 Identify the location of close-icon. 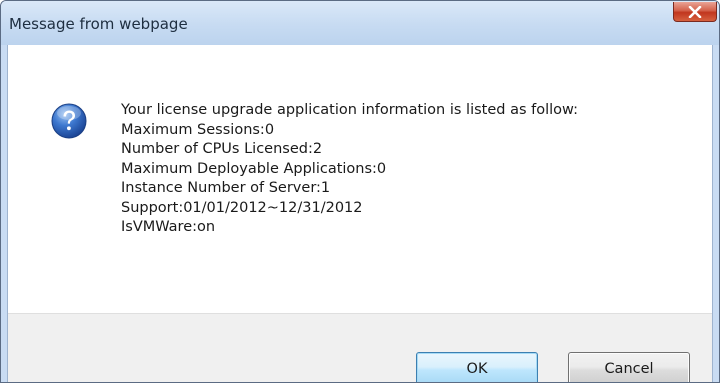
(695, 11).